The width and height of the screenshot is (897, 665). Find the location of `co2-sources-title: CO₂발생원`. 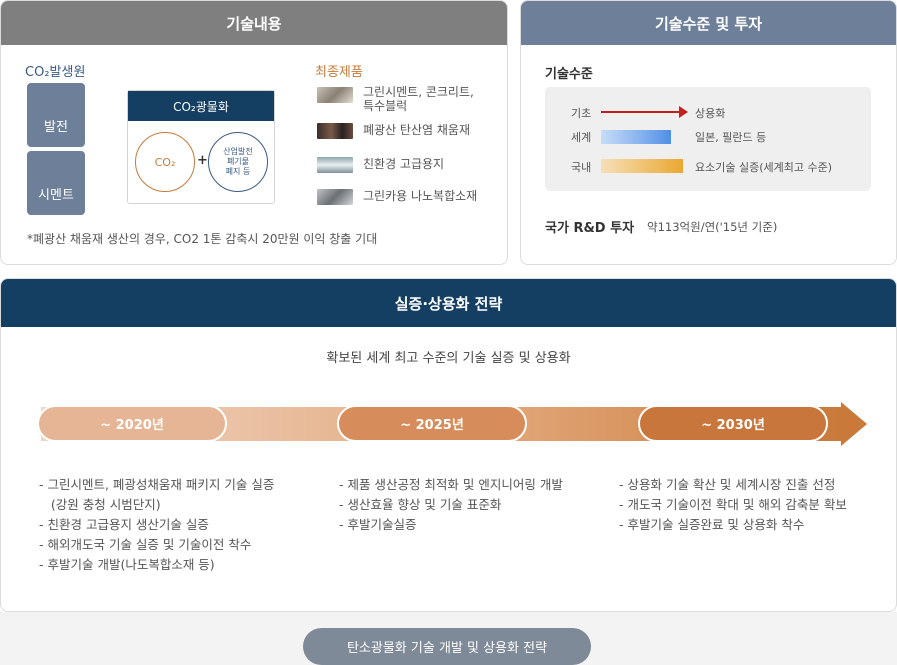

co2-sources-title: CO₂발생원 is located at coordinates (55, 72).